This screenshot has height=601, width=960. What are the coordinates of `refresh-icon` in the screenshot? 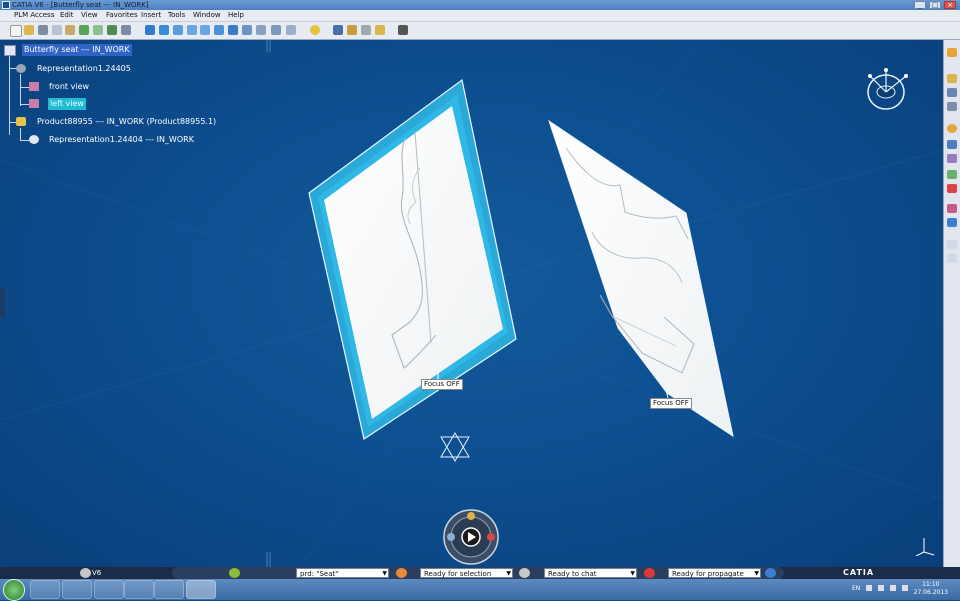 It's located at (112, 30).